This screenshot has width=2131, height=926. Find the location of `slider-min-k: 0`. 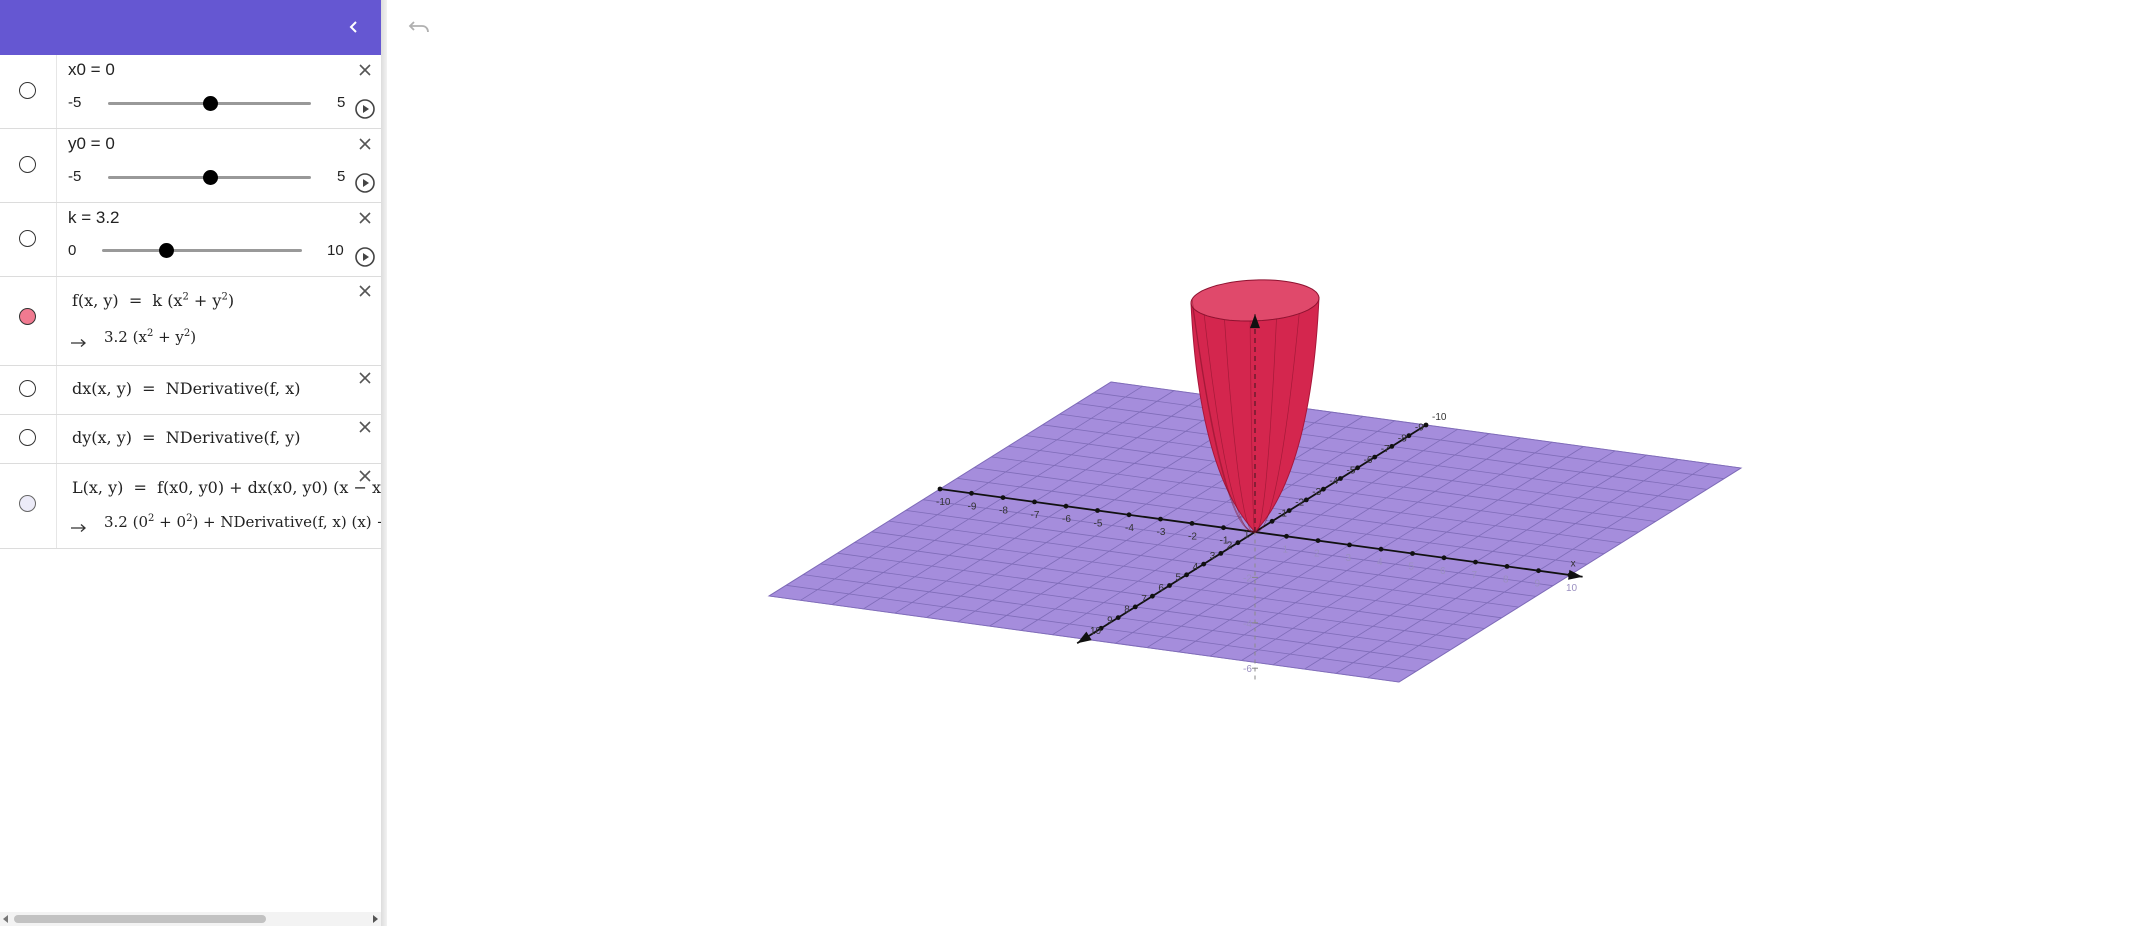

slider-min-k: 0 is located at coordinates (72, 250).